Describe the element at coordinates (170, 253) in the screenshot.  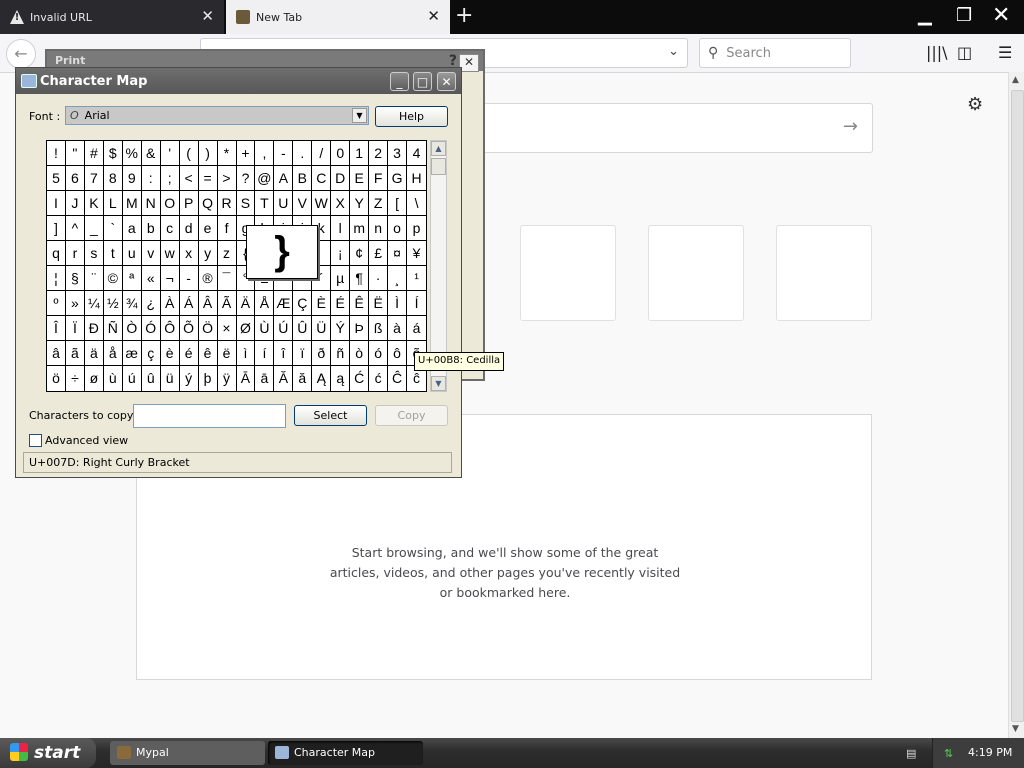
I see `character-cell: w` at that location.